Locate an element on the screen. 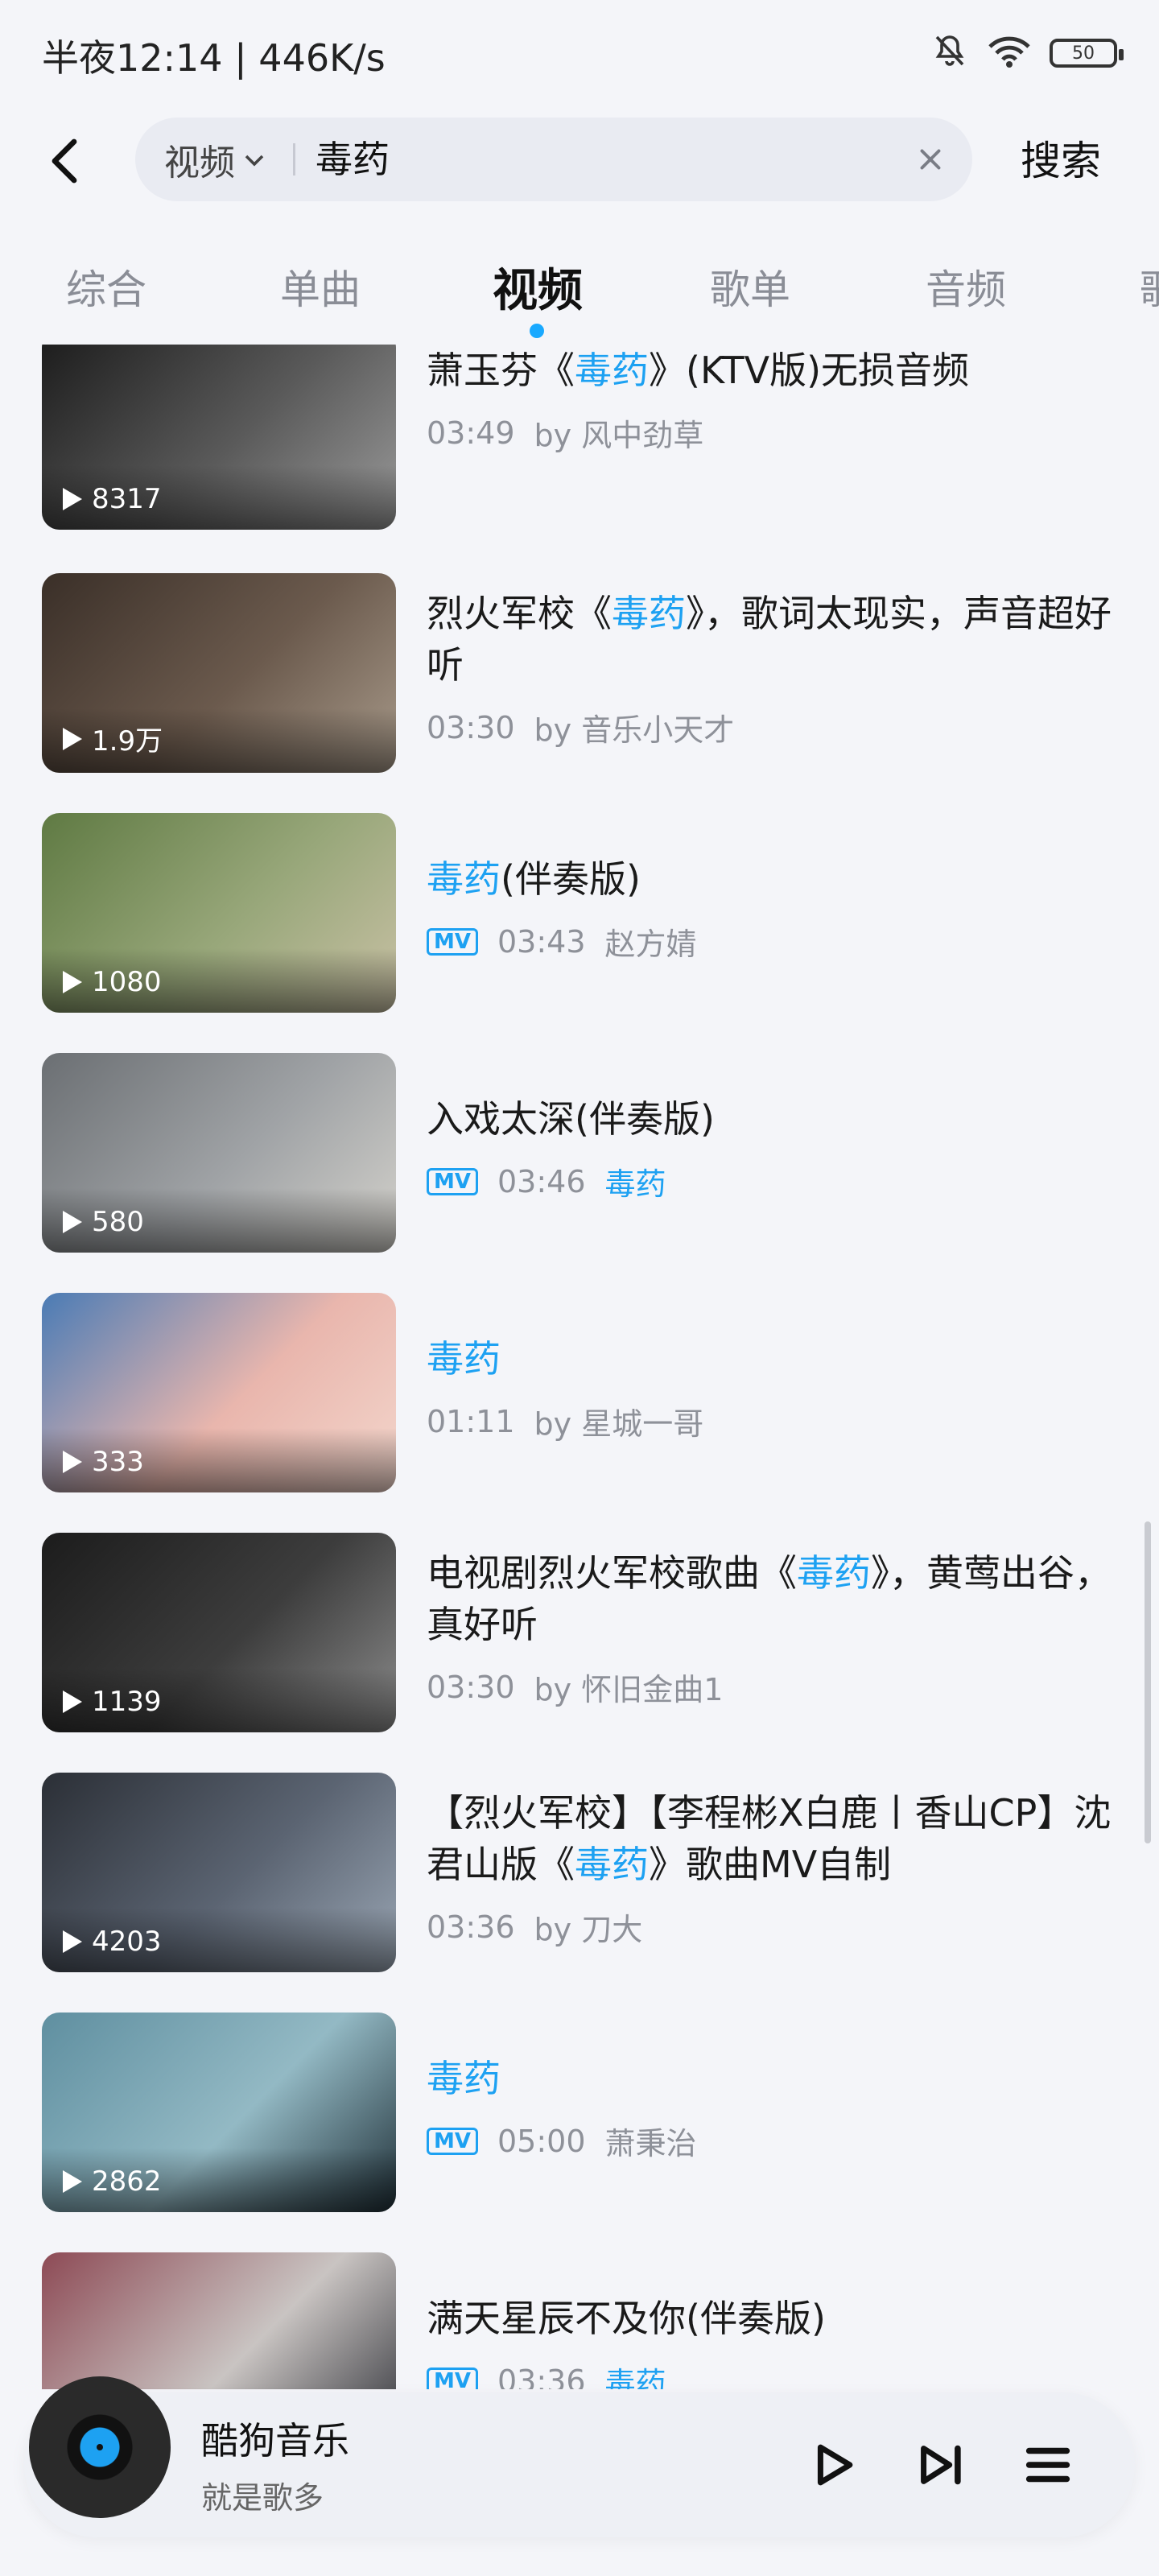  video-thumbnail: 1139 is located at coordinates (219, 1632).